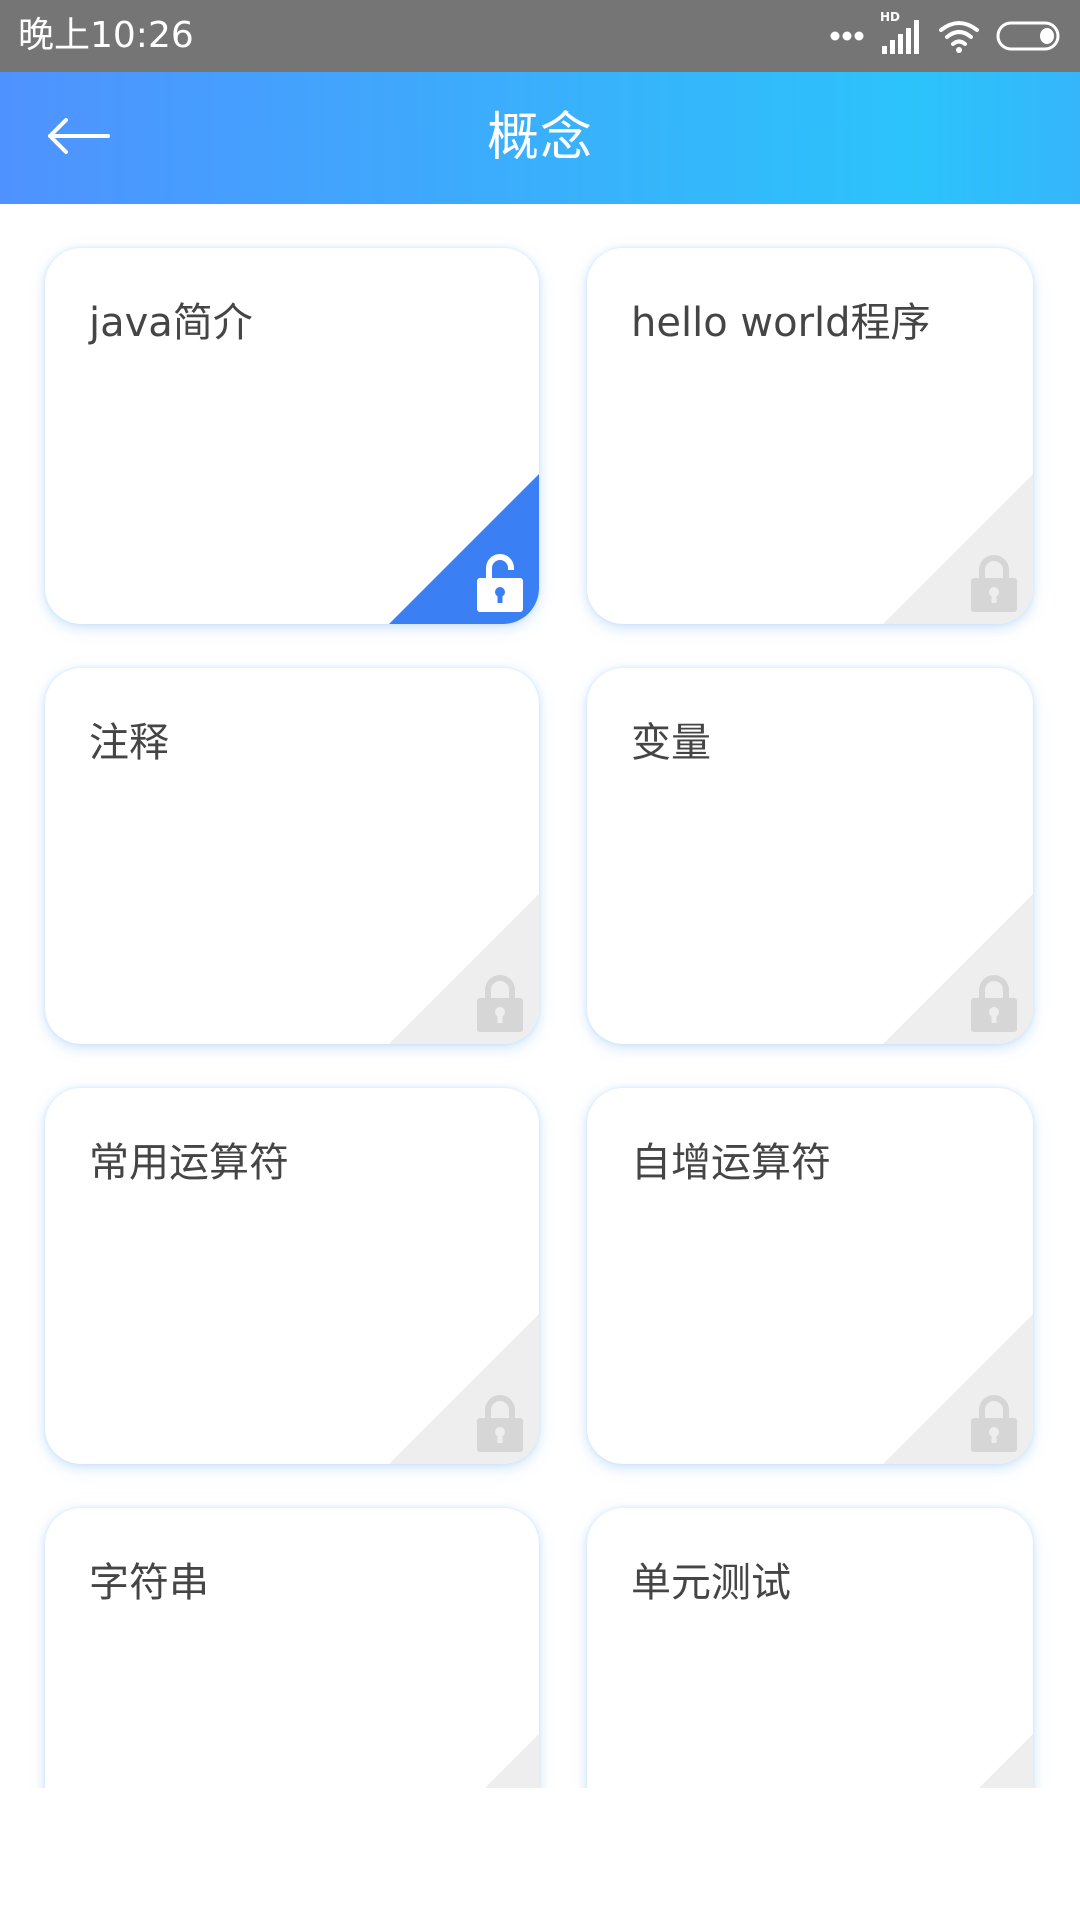 Image resolution: width=1080 pixels, height=1920 pixels. Describe the element at coordinates (129, 743) in the screenshot. I see `lesson-title: 注释` at that location.